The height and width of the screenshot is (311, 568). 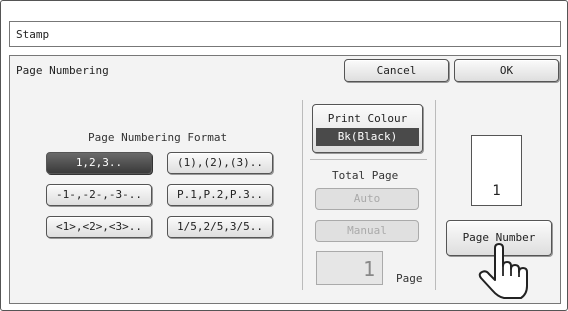 I want to click on format-option-dashed: -1-,-2-,-3-.., so click(x=99, y=195).